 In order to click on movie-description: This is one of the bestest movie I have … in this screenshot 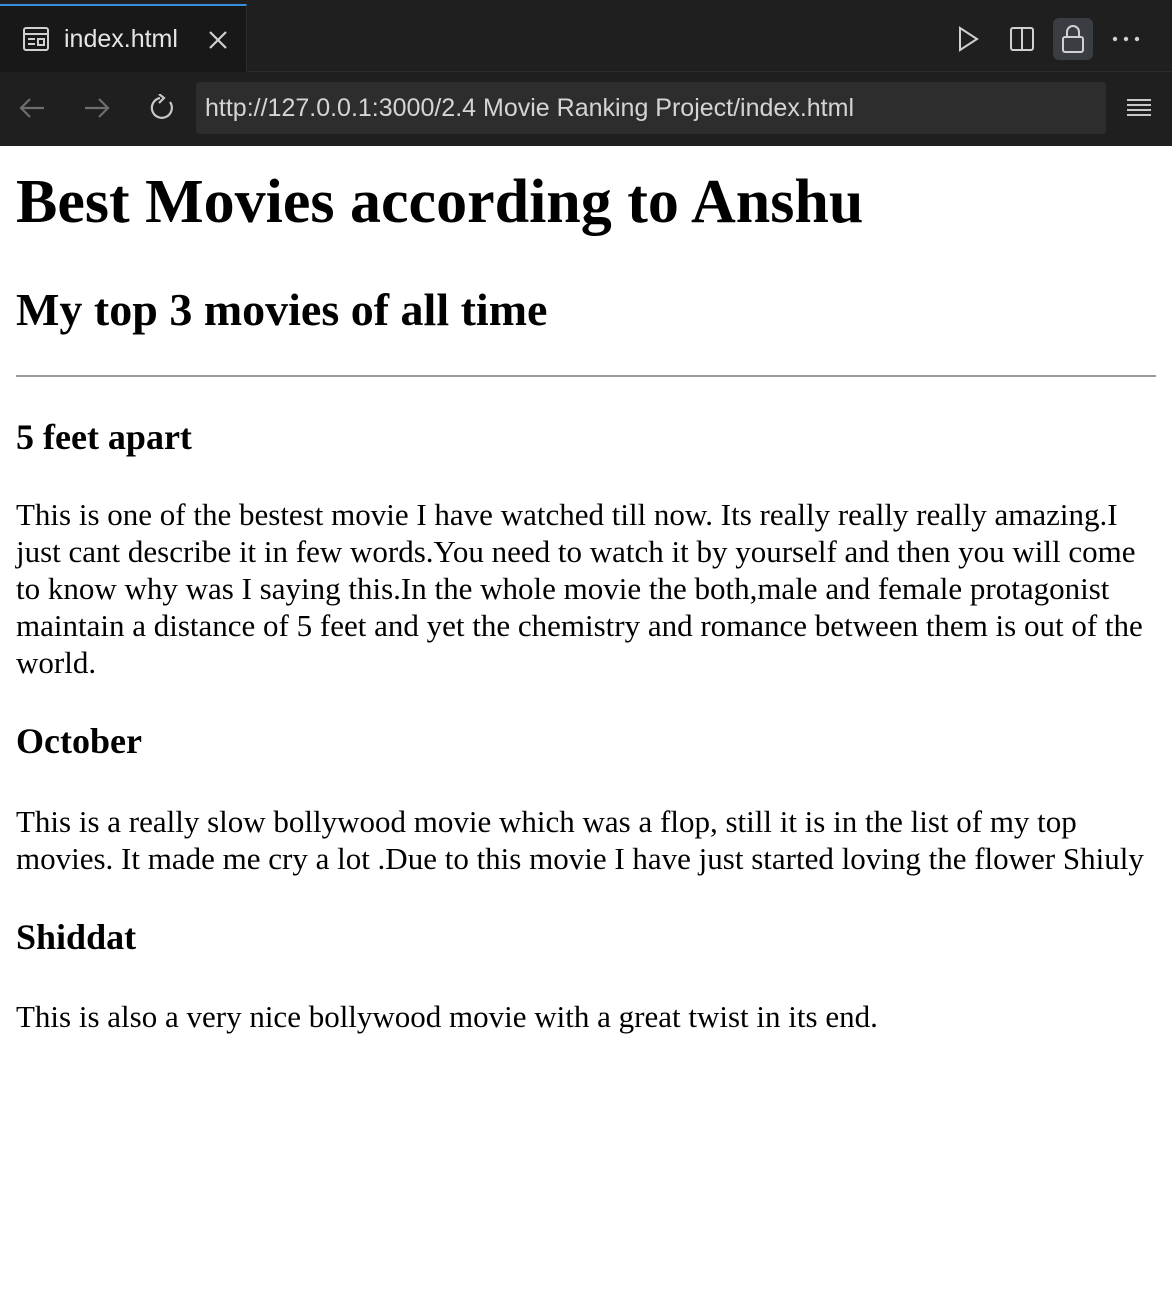, I will do `click(579, 589)`.